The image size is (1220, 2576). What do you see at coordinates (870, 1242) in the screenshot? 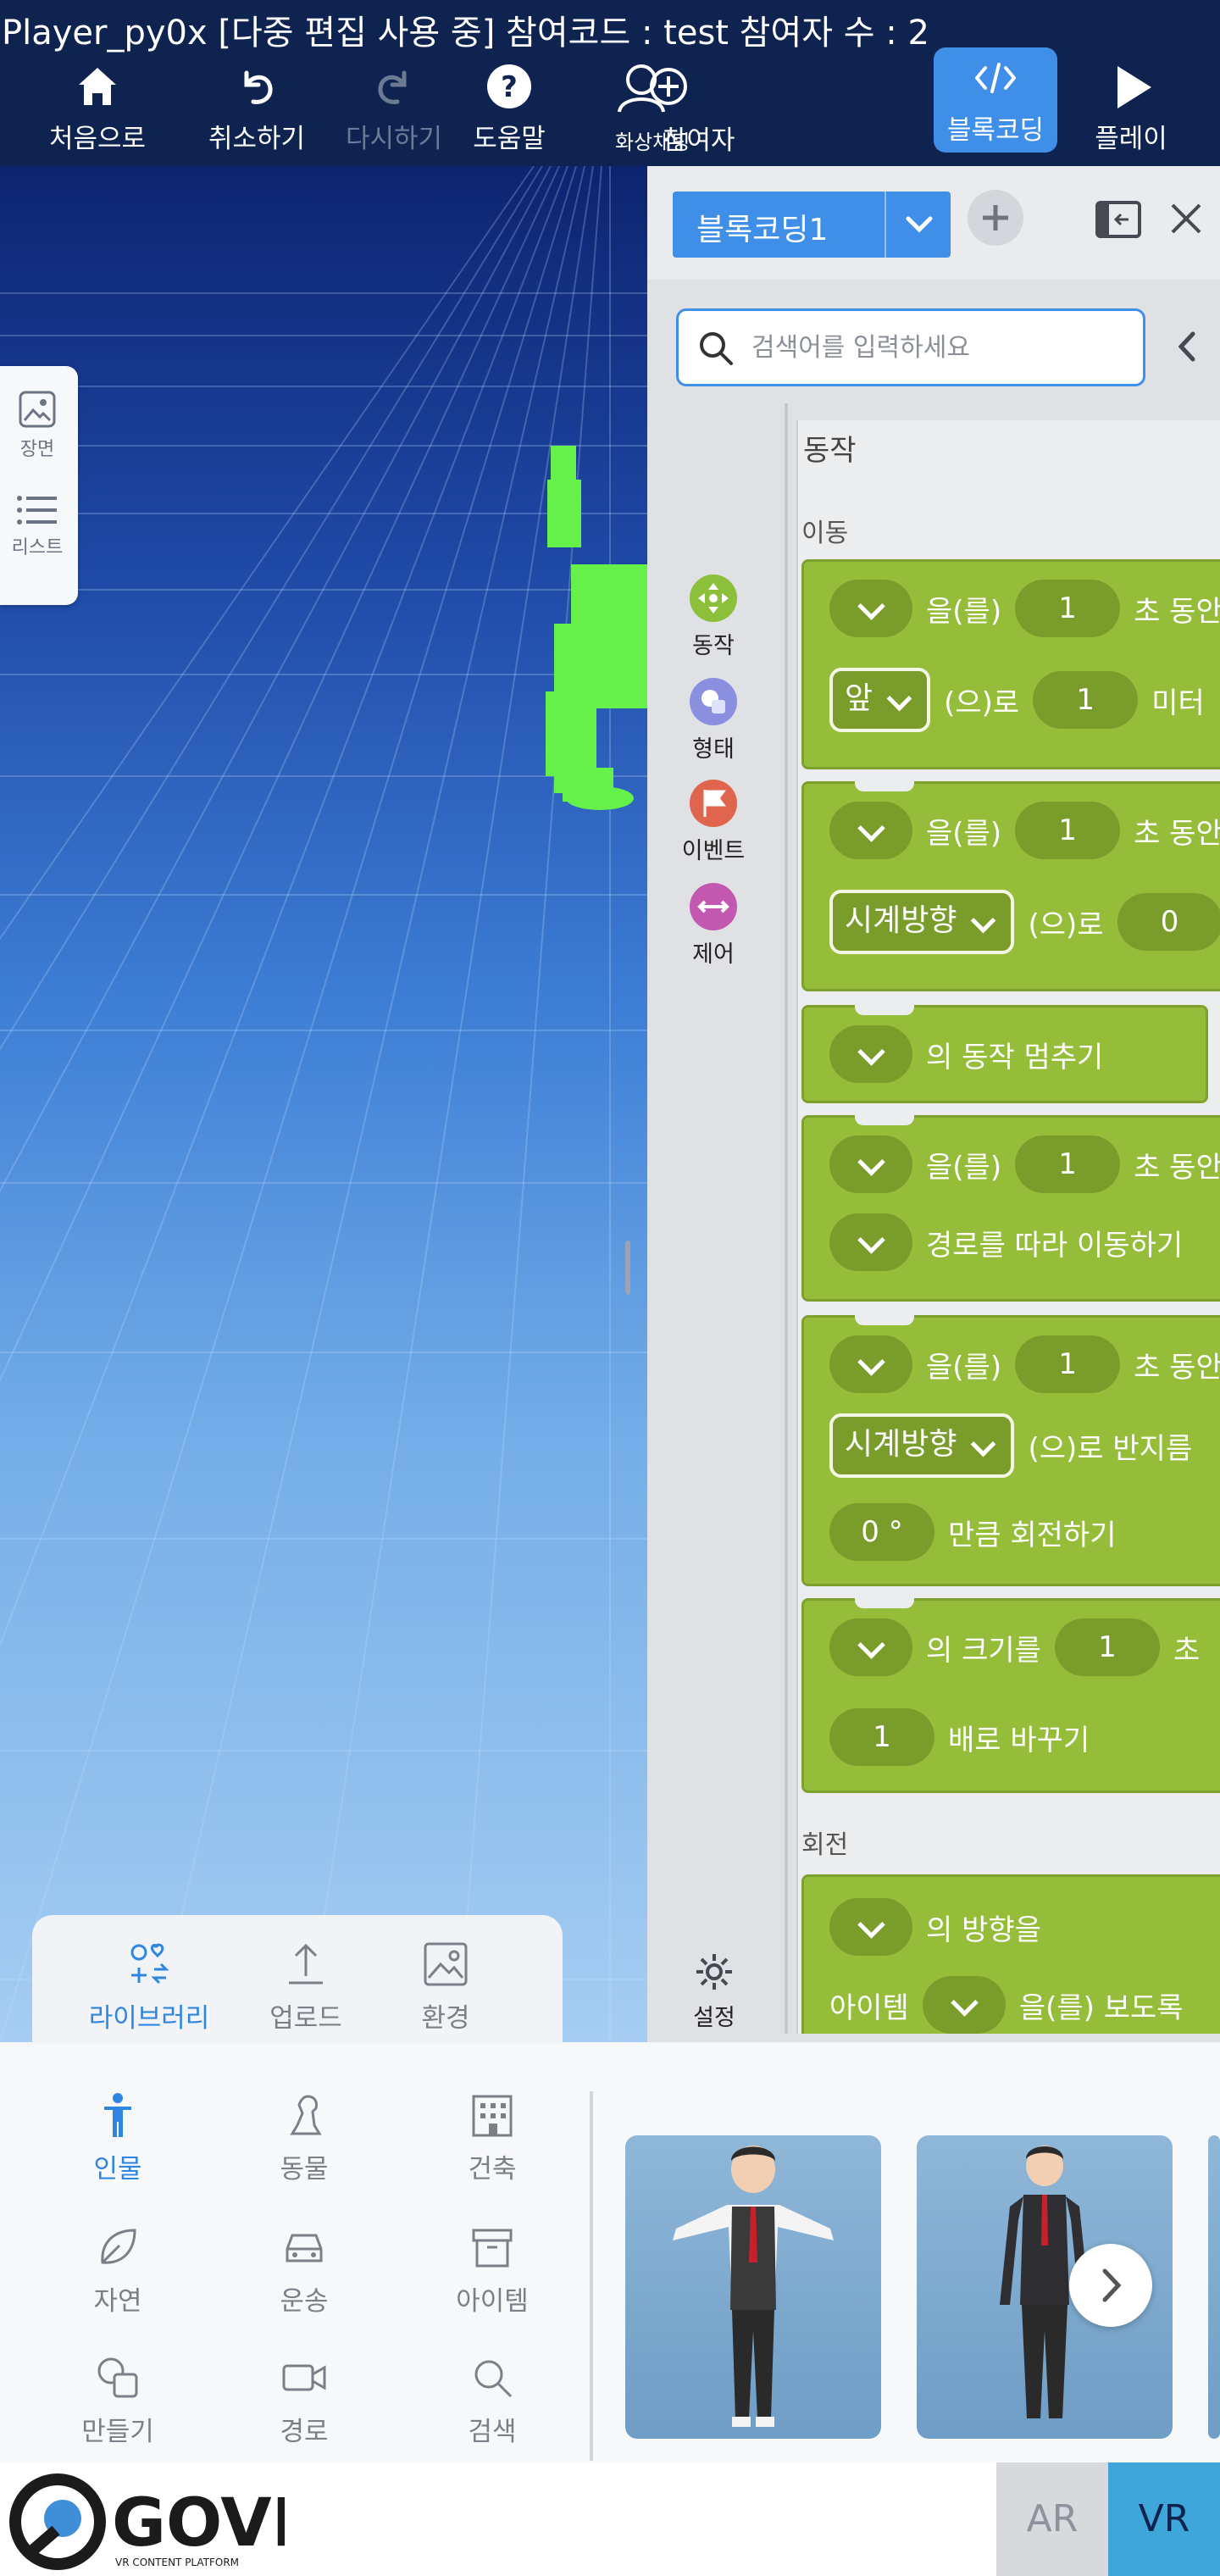
I see `path-dropdown` at bounding box center [870, 1242].